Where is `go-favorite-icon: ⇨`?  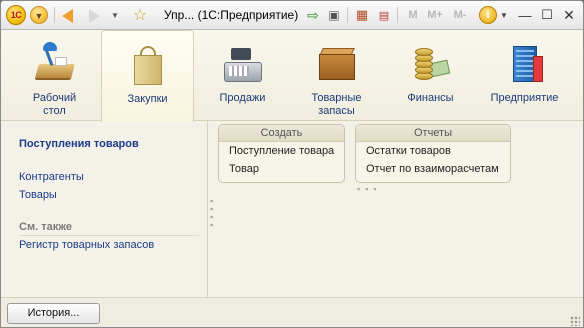 go-favorite-icon: ⇨ is located at coordinates (313, 15).